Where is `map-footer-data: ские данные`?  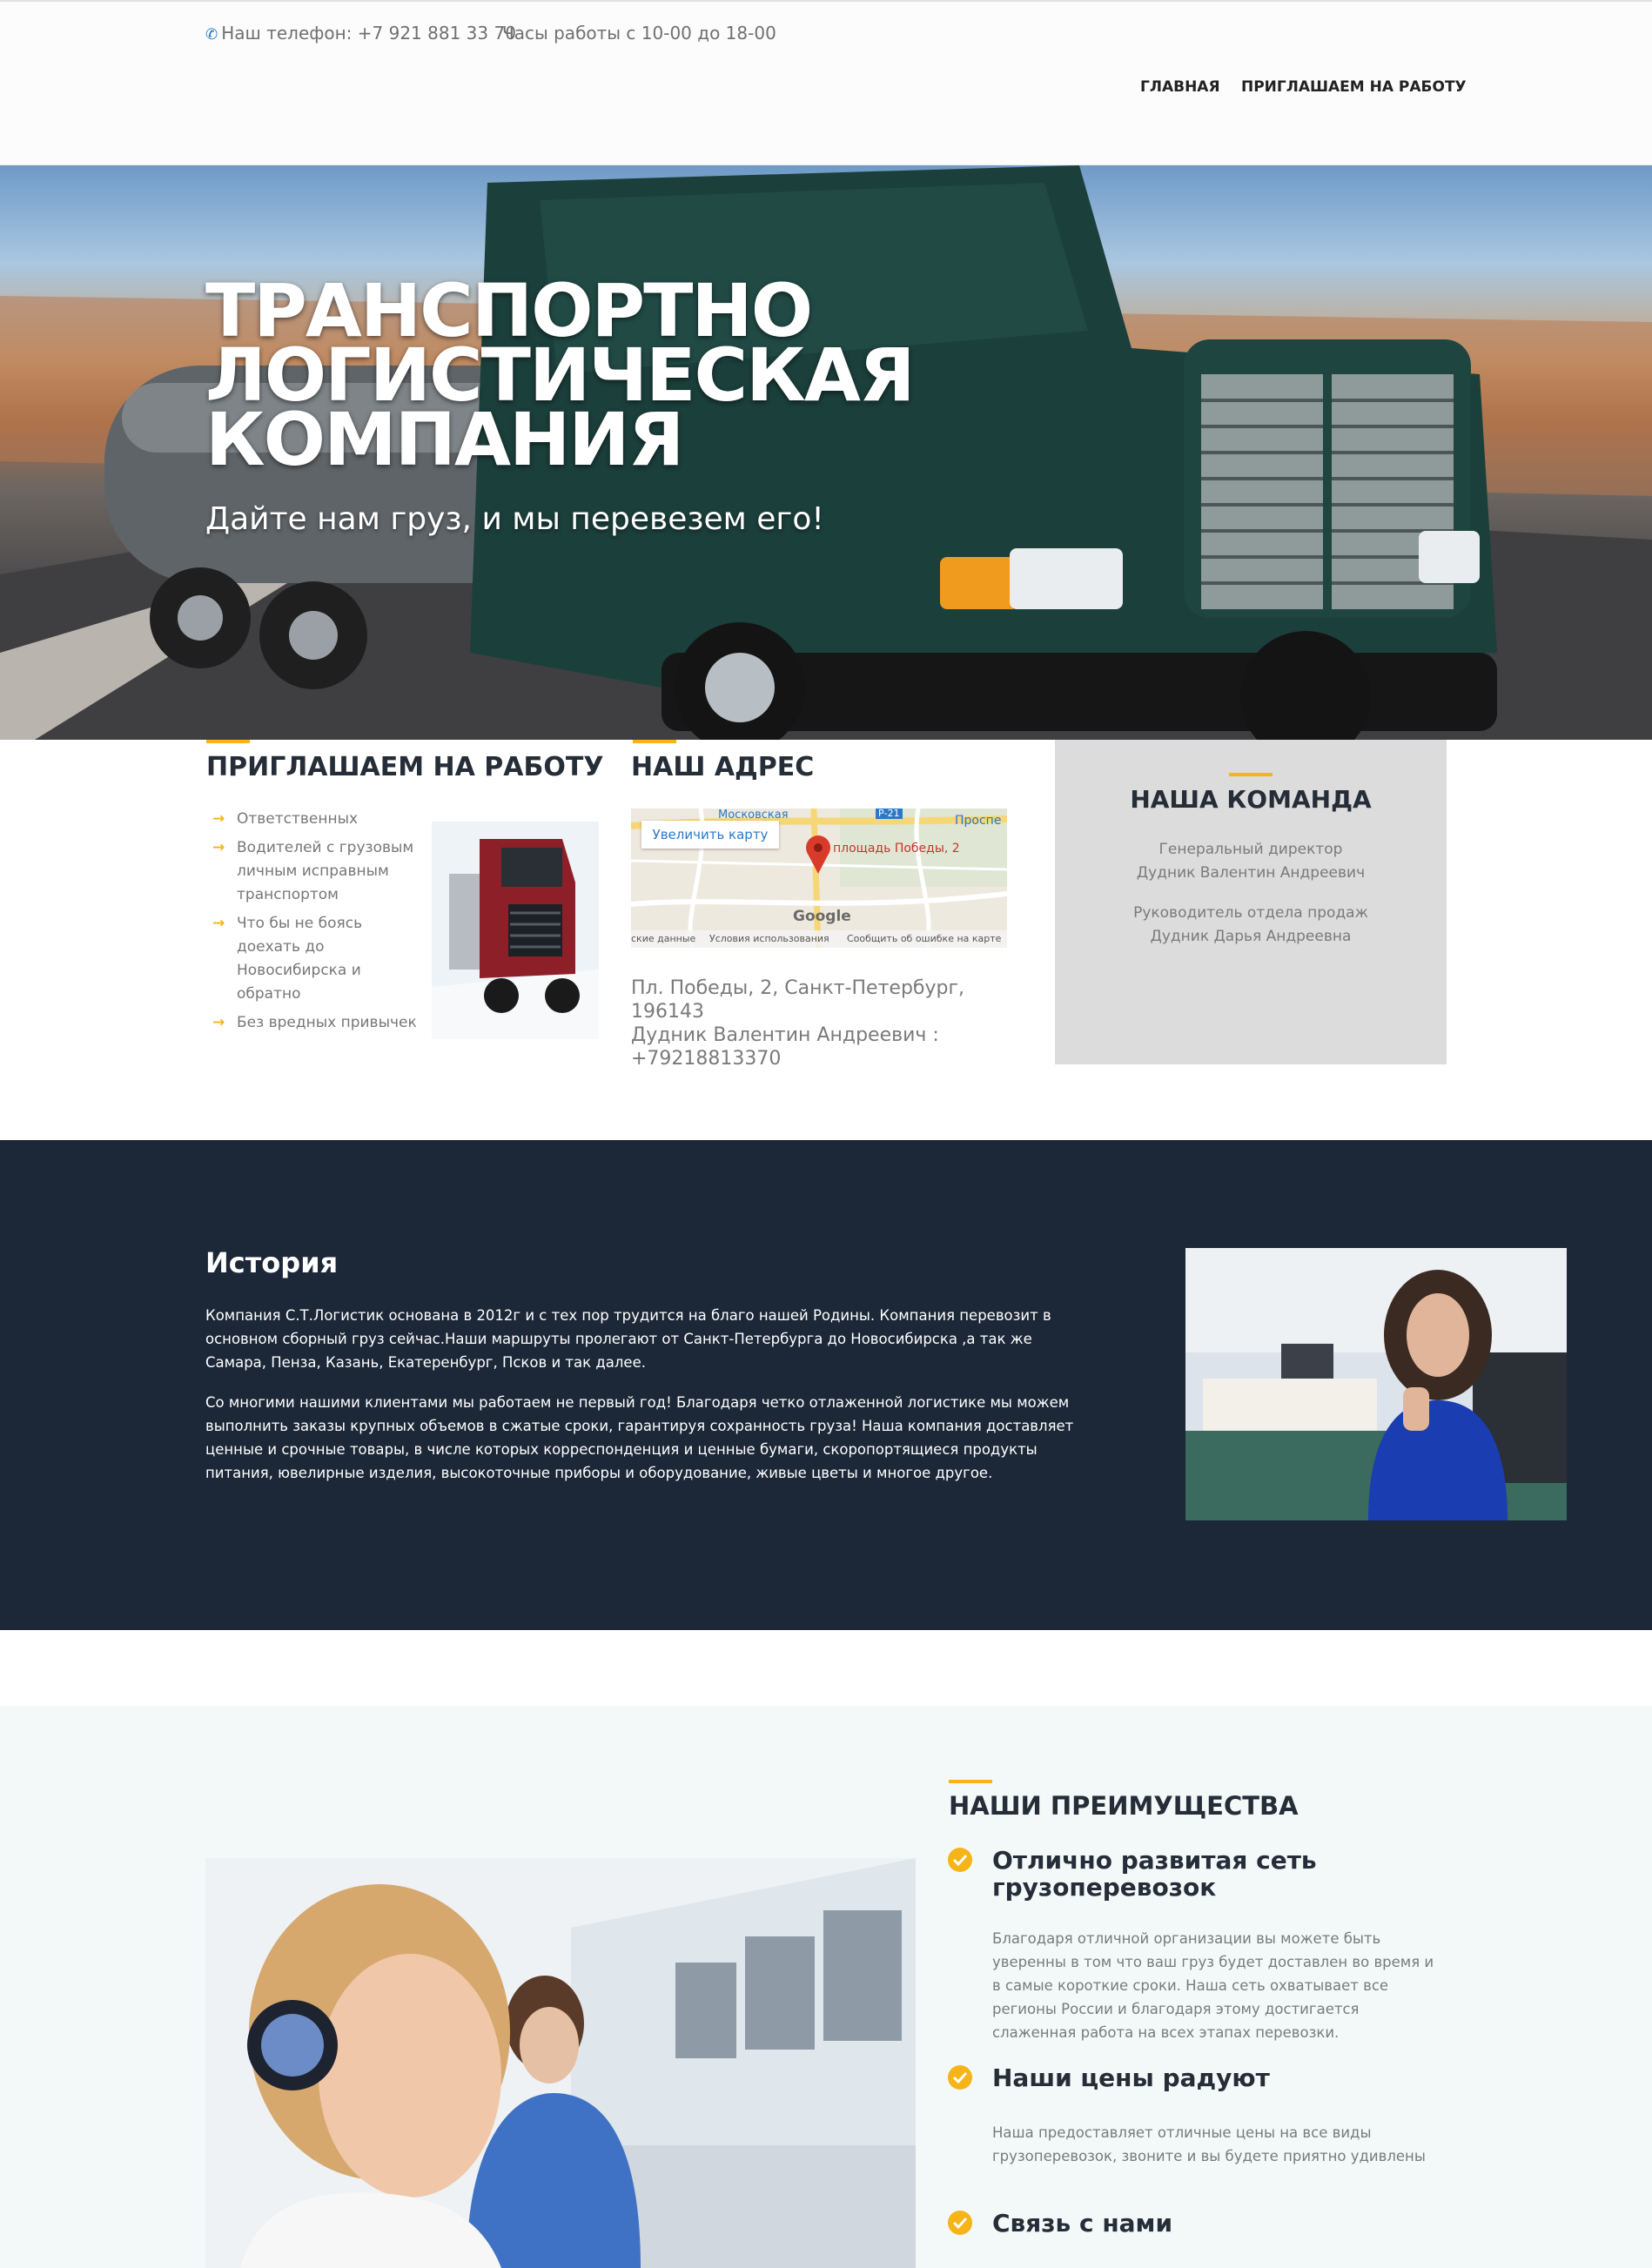
map-footer-data: ские данные is located at coordinates (663, 938).